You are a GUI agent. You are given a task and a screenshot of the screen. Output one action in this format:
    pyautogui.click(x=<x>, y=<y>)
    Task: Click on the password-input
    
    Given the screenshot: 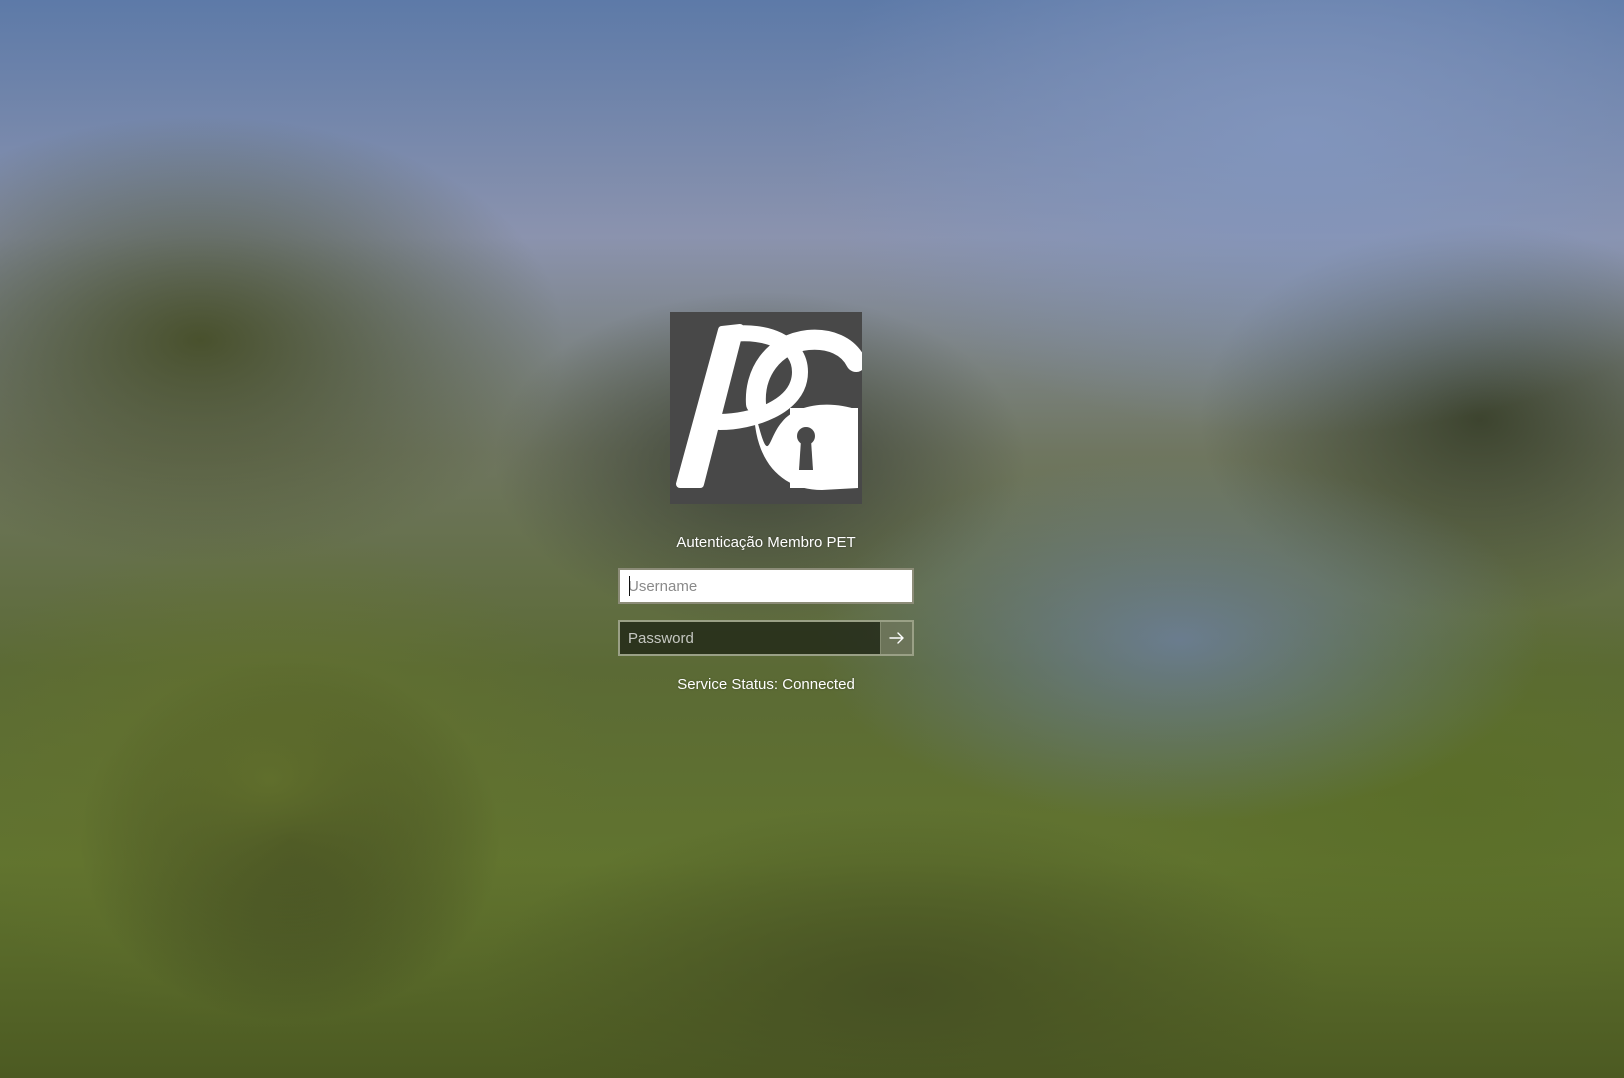 What is the action you would take?
    pyautogui.click(x=750, y=638)
    